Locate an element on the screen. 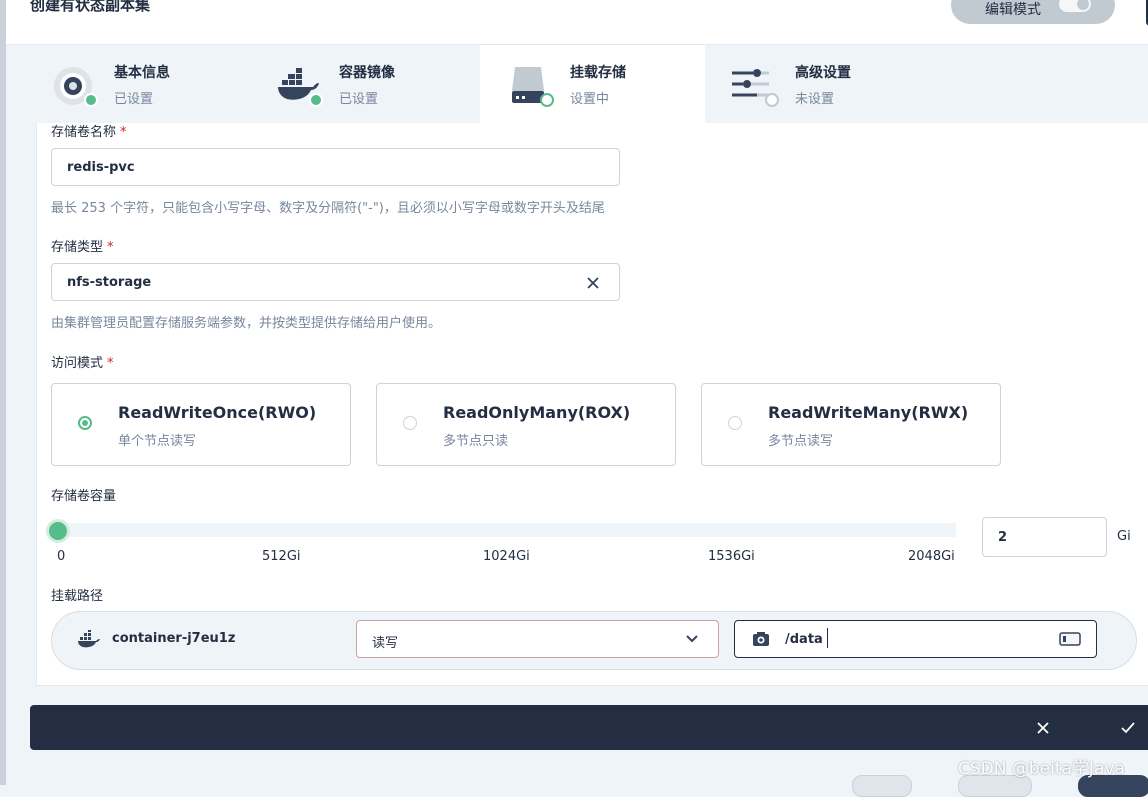 Image resolution: width=1148 pixels, height=797 pixels. storage-class-value: nfs-storage is located at coordinates (109, 282).